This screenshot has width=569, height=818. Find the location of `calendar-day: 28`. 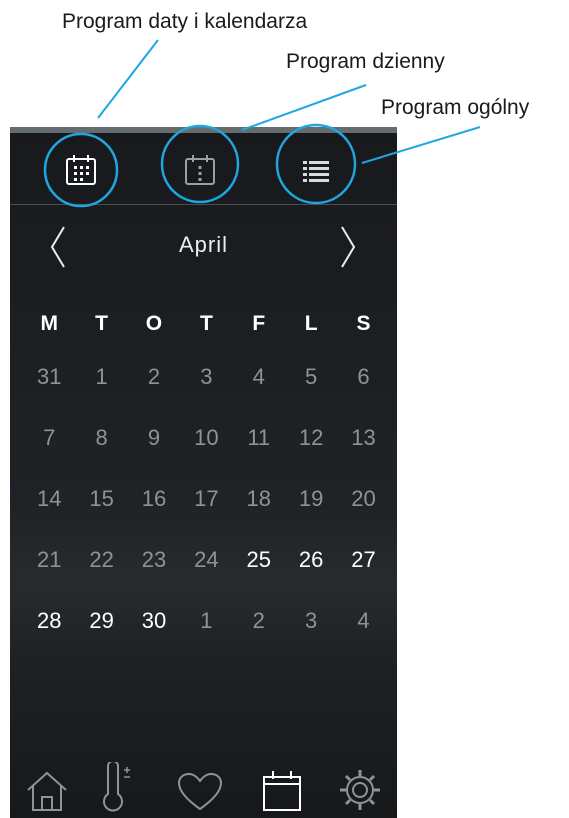

calendar-day: 28 is located at coordinates (49, 638).